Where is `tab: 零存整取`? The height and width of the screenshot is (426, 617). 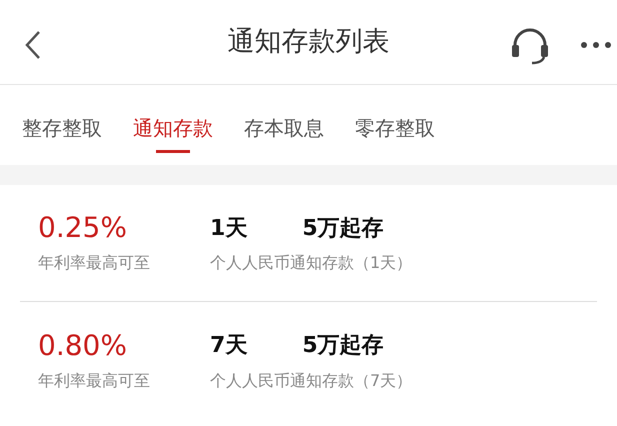 tab: 零存整取 is located at coordinates (395, 125).